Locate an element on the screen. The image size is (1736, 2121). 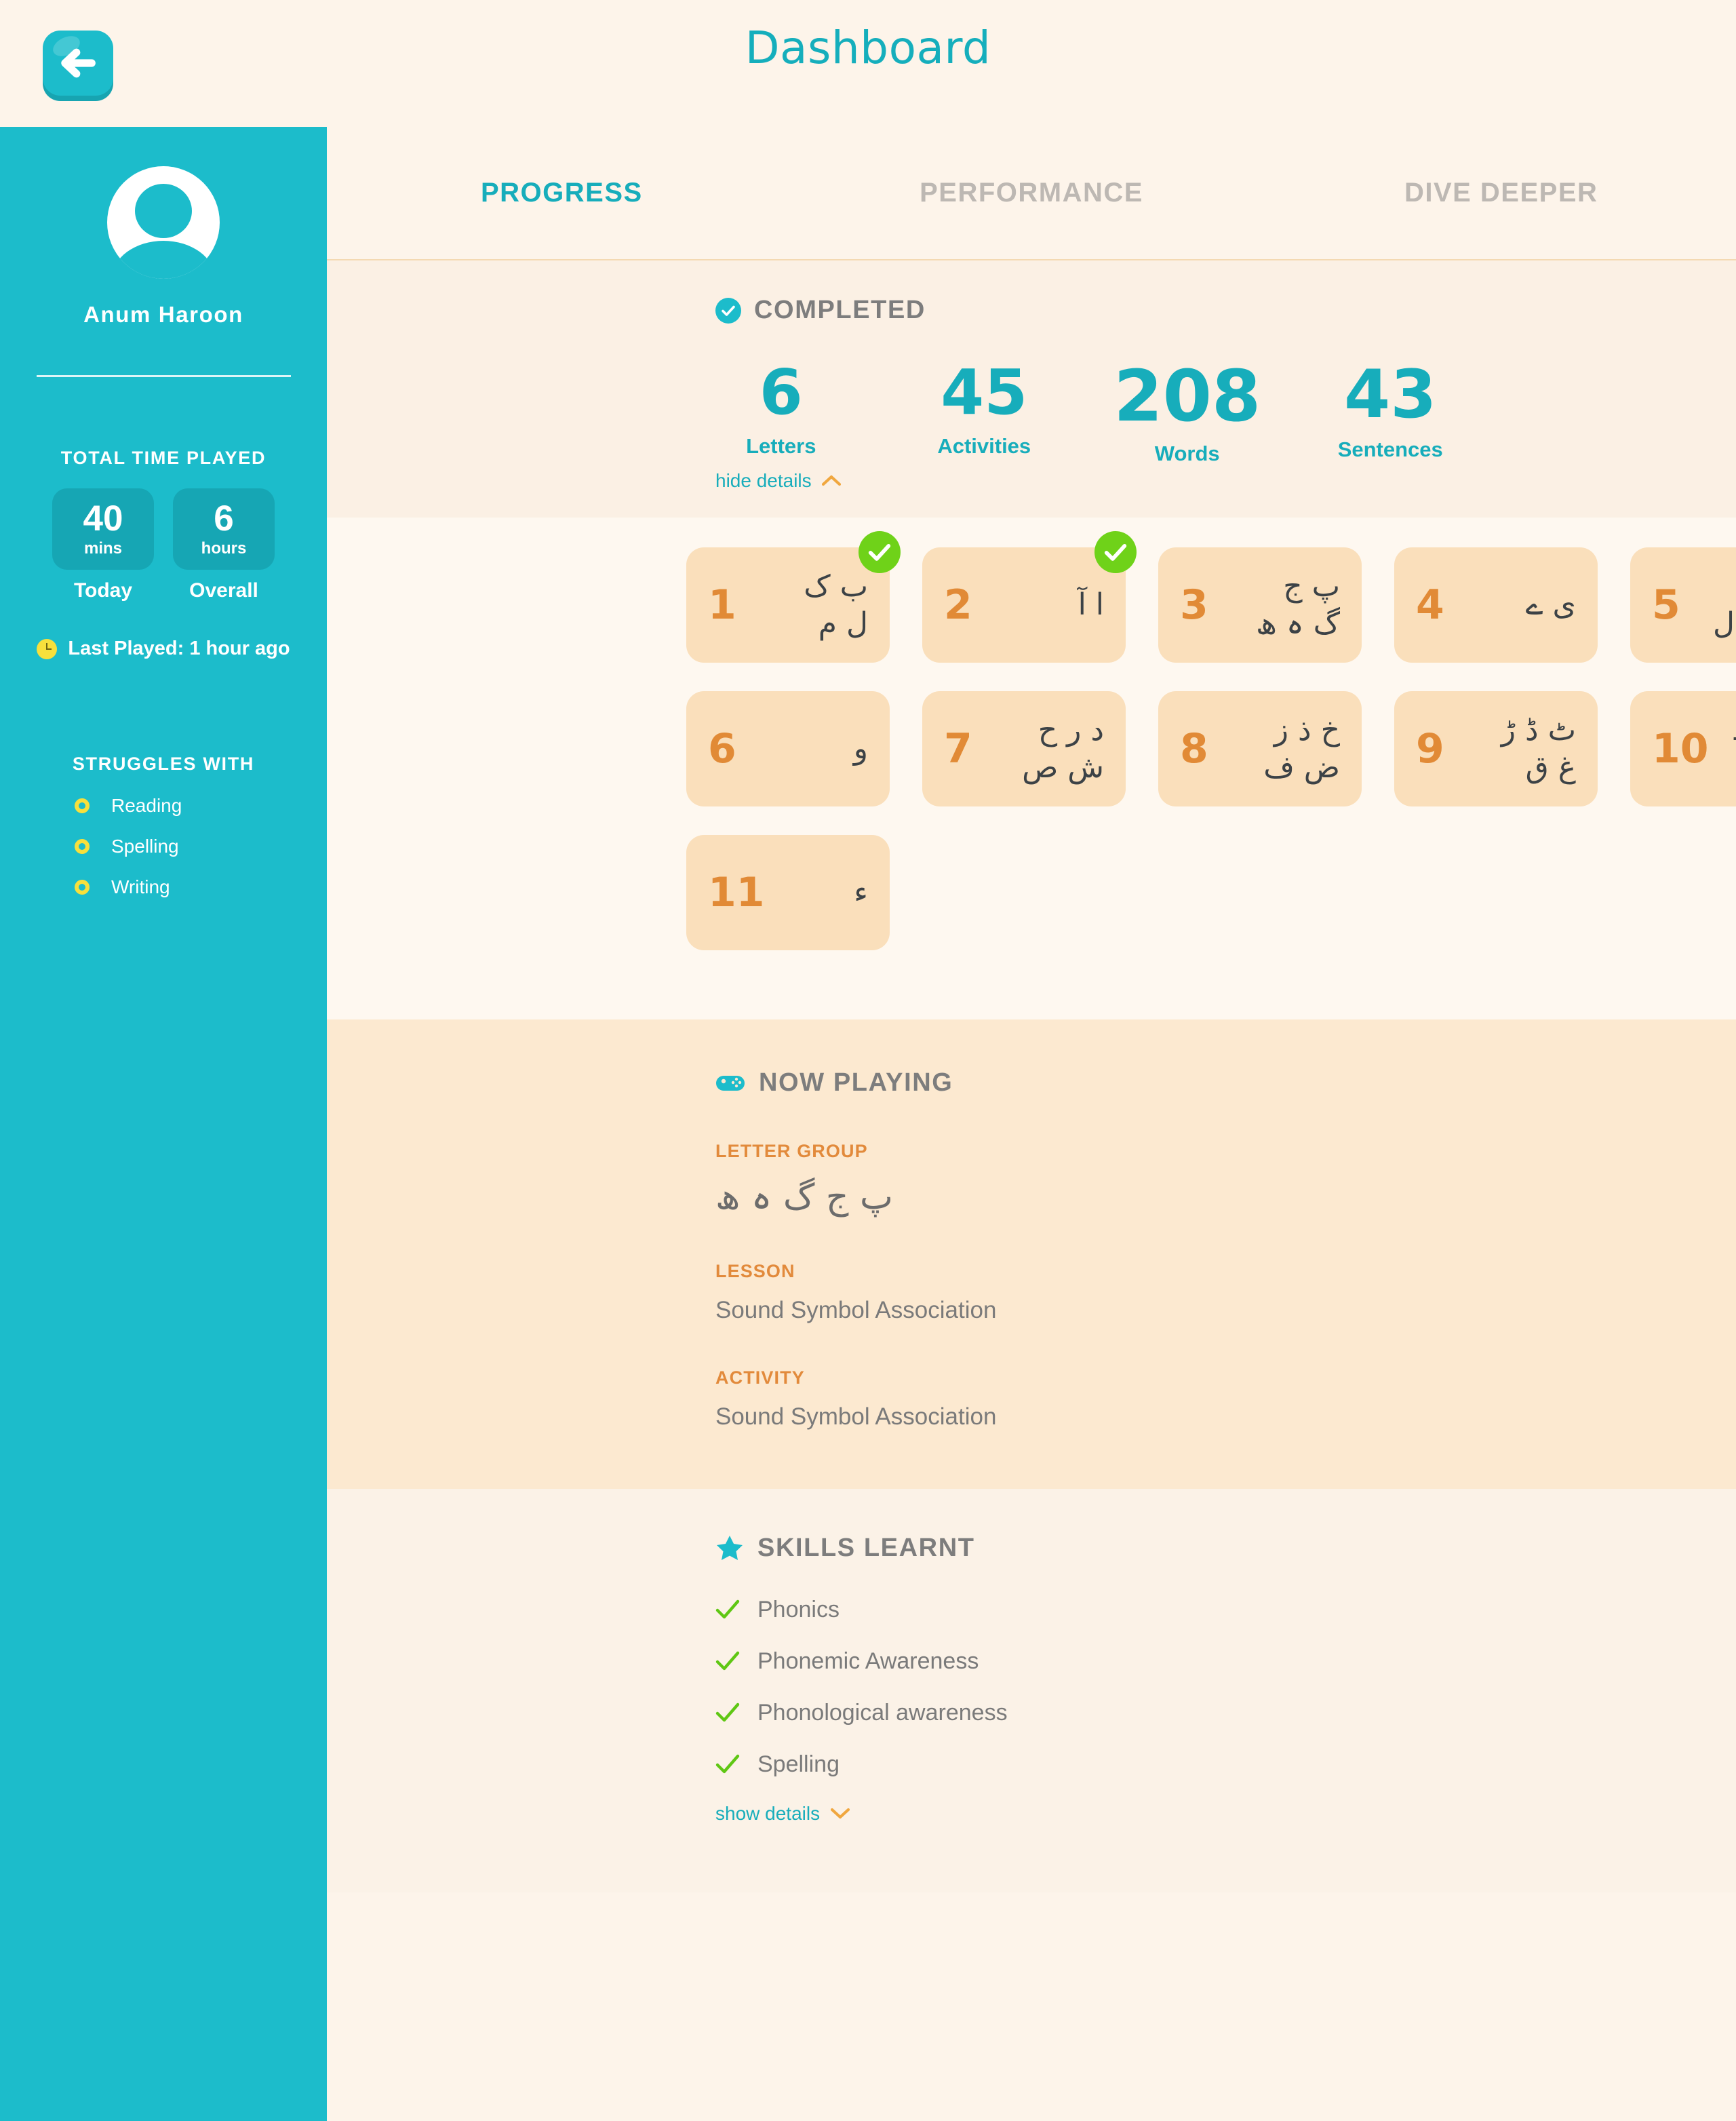
letter-group-index: 5 is located at coordinates (1666, 605).